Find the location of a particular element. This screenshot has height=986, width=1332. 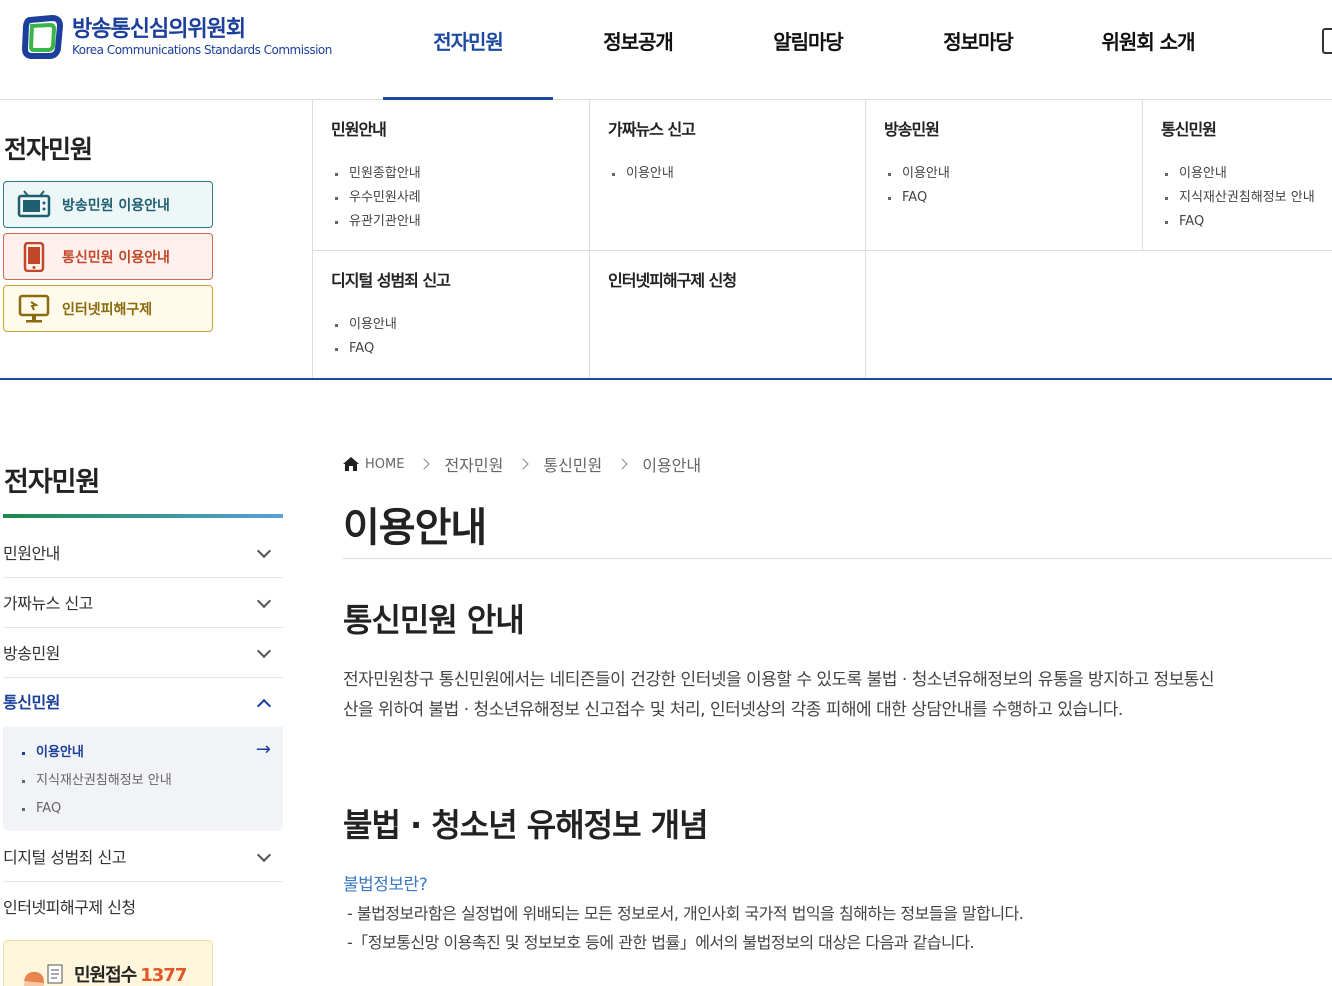

counter-value: 1377 is located at coordinates (163, 975).